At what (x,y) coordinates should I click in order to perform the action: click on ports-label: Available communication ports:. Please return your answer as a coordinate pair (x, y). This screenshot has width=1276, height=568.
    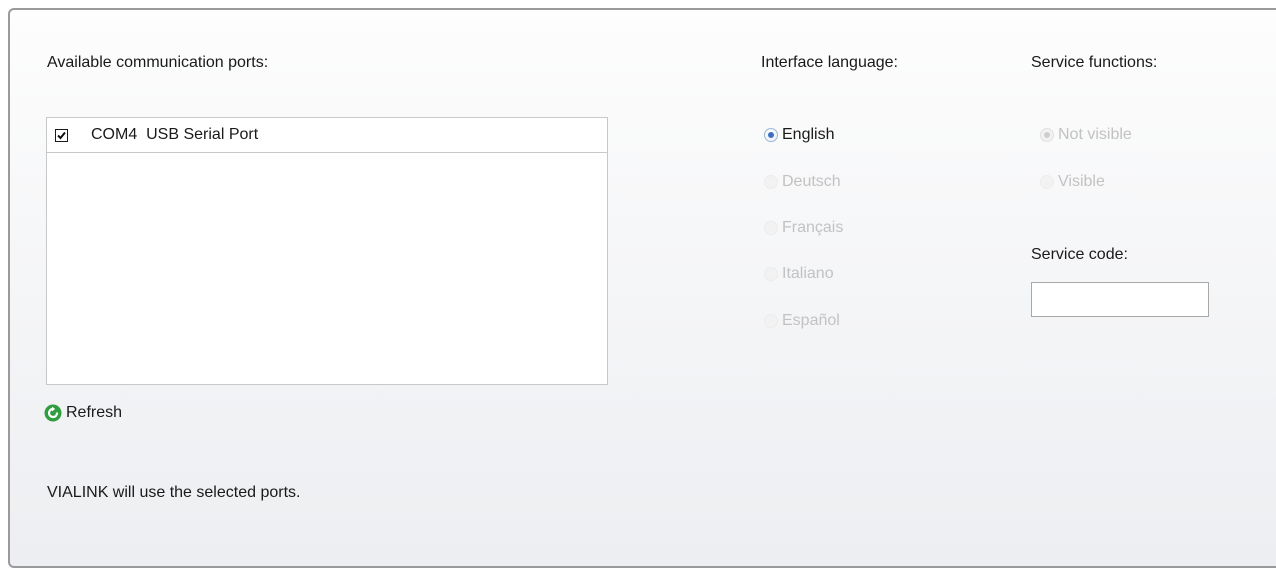
    Looking at the image, I should click on (158, 62).